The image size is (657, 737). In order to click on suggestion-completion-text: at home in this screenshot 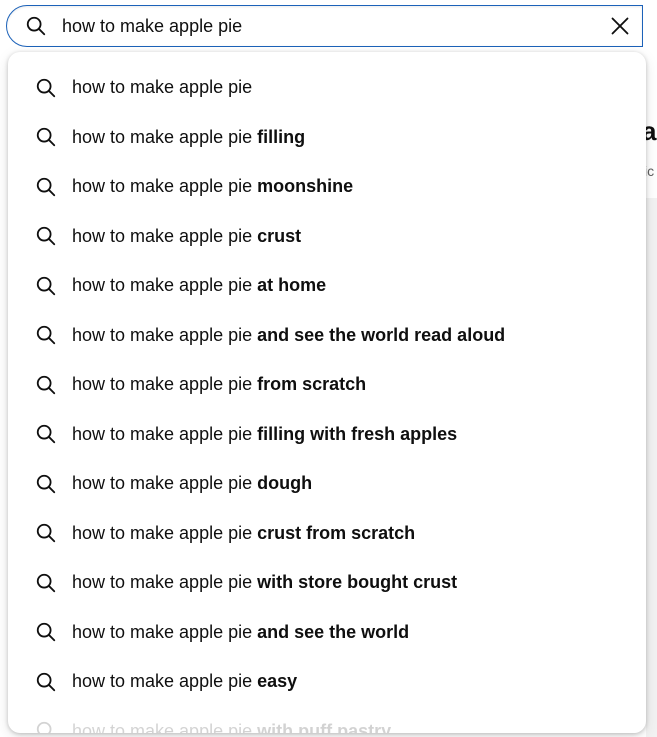, I will do `click(292, 285)`.